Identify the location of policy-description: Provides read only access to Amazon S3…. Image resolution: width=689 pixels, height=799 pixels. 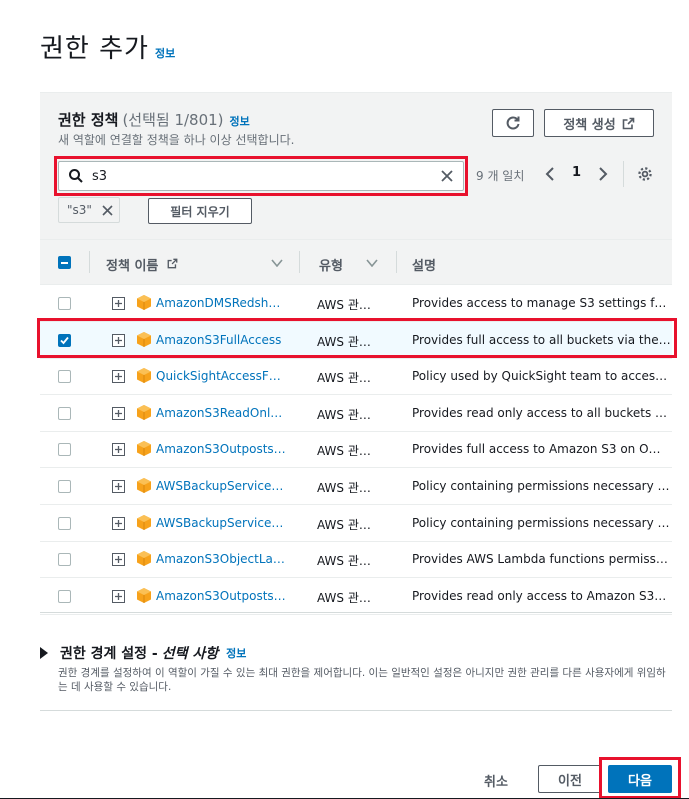
(539, 596).